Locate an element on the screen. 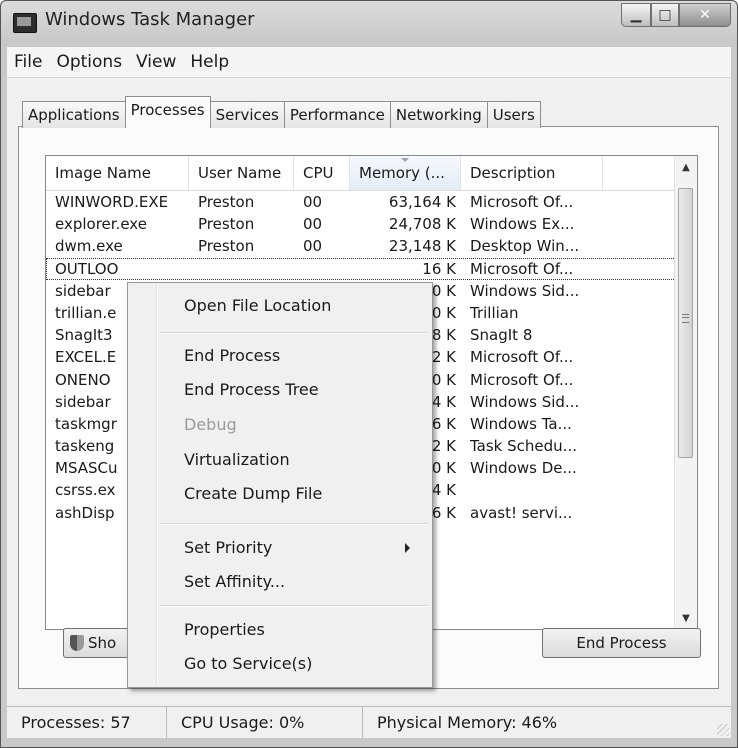  cell-image-name: explorer.exe is located at coordinates (101, 224).